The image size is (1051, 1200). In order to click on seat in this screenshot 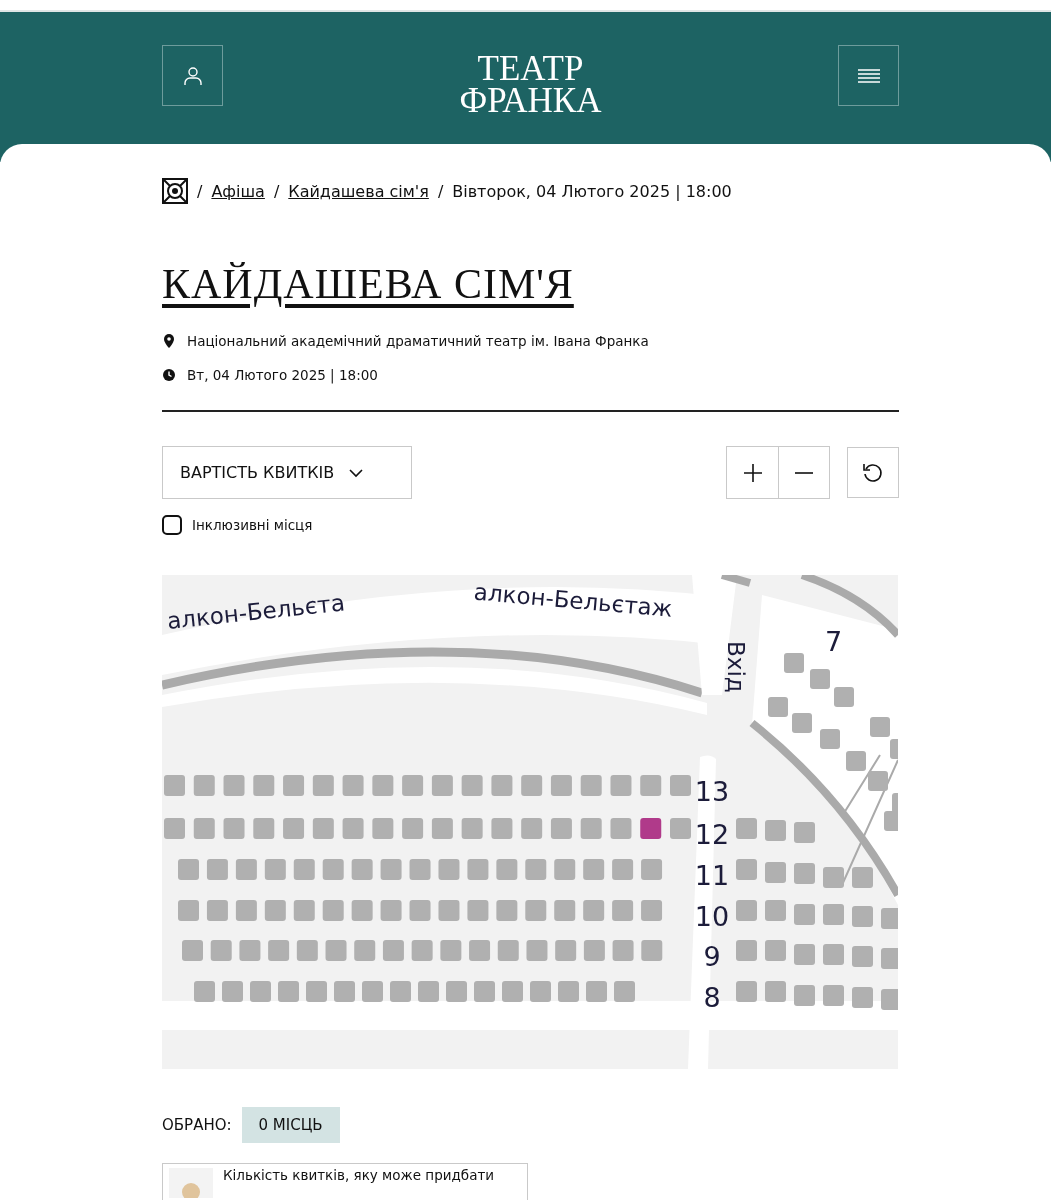, I will do `click(651, 828)`.